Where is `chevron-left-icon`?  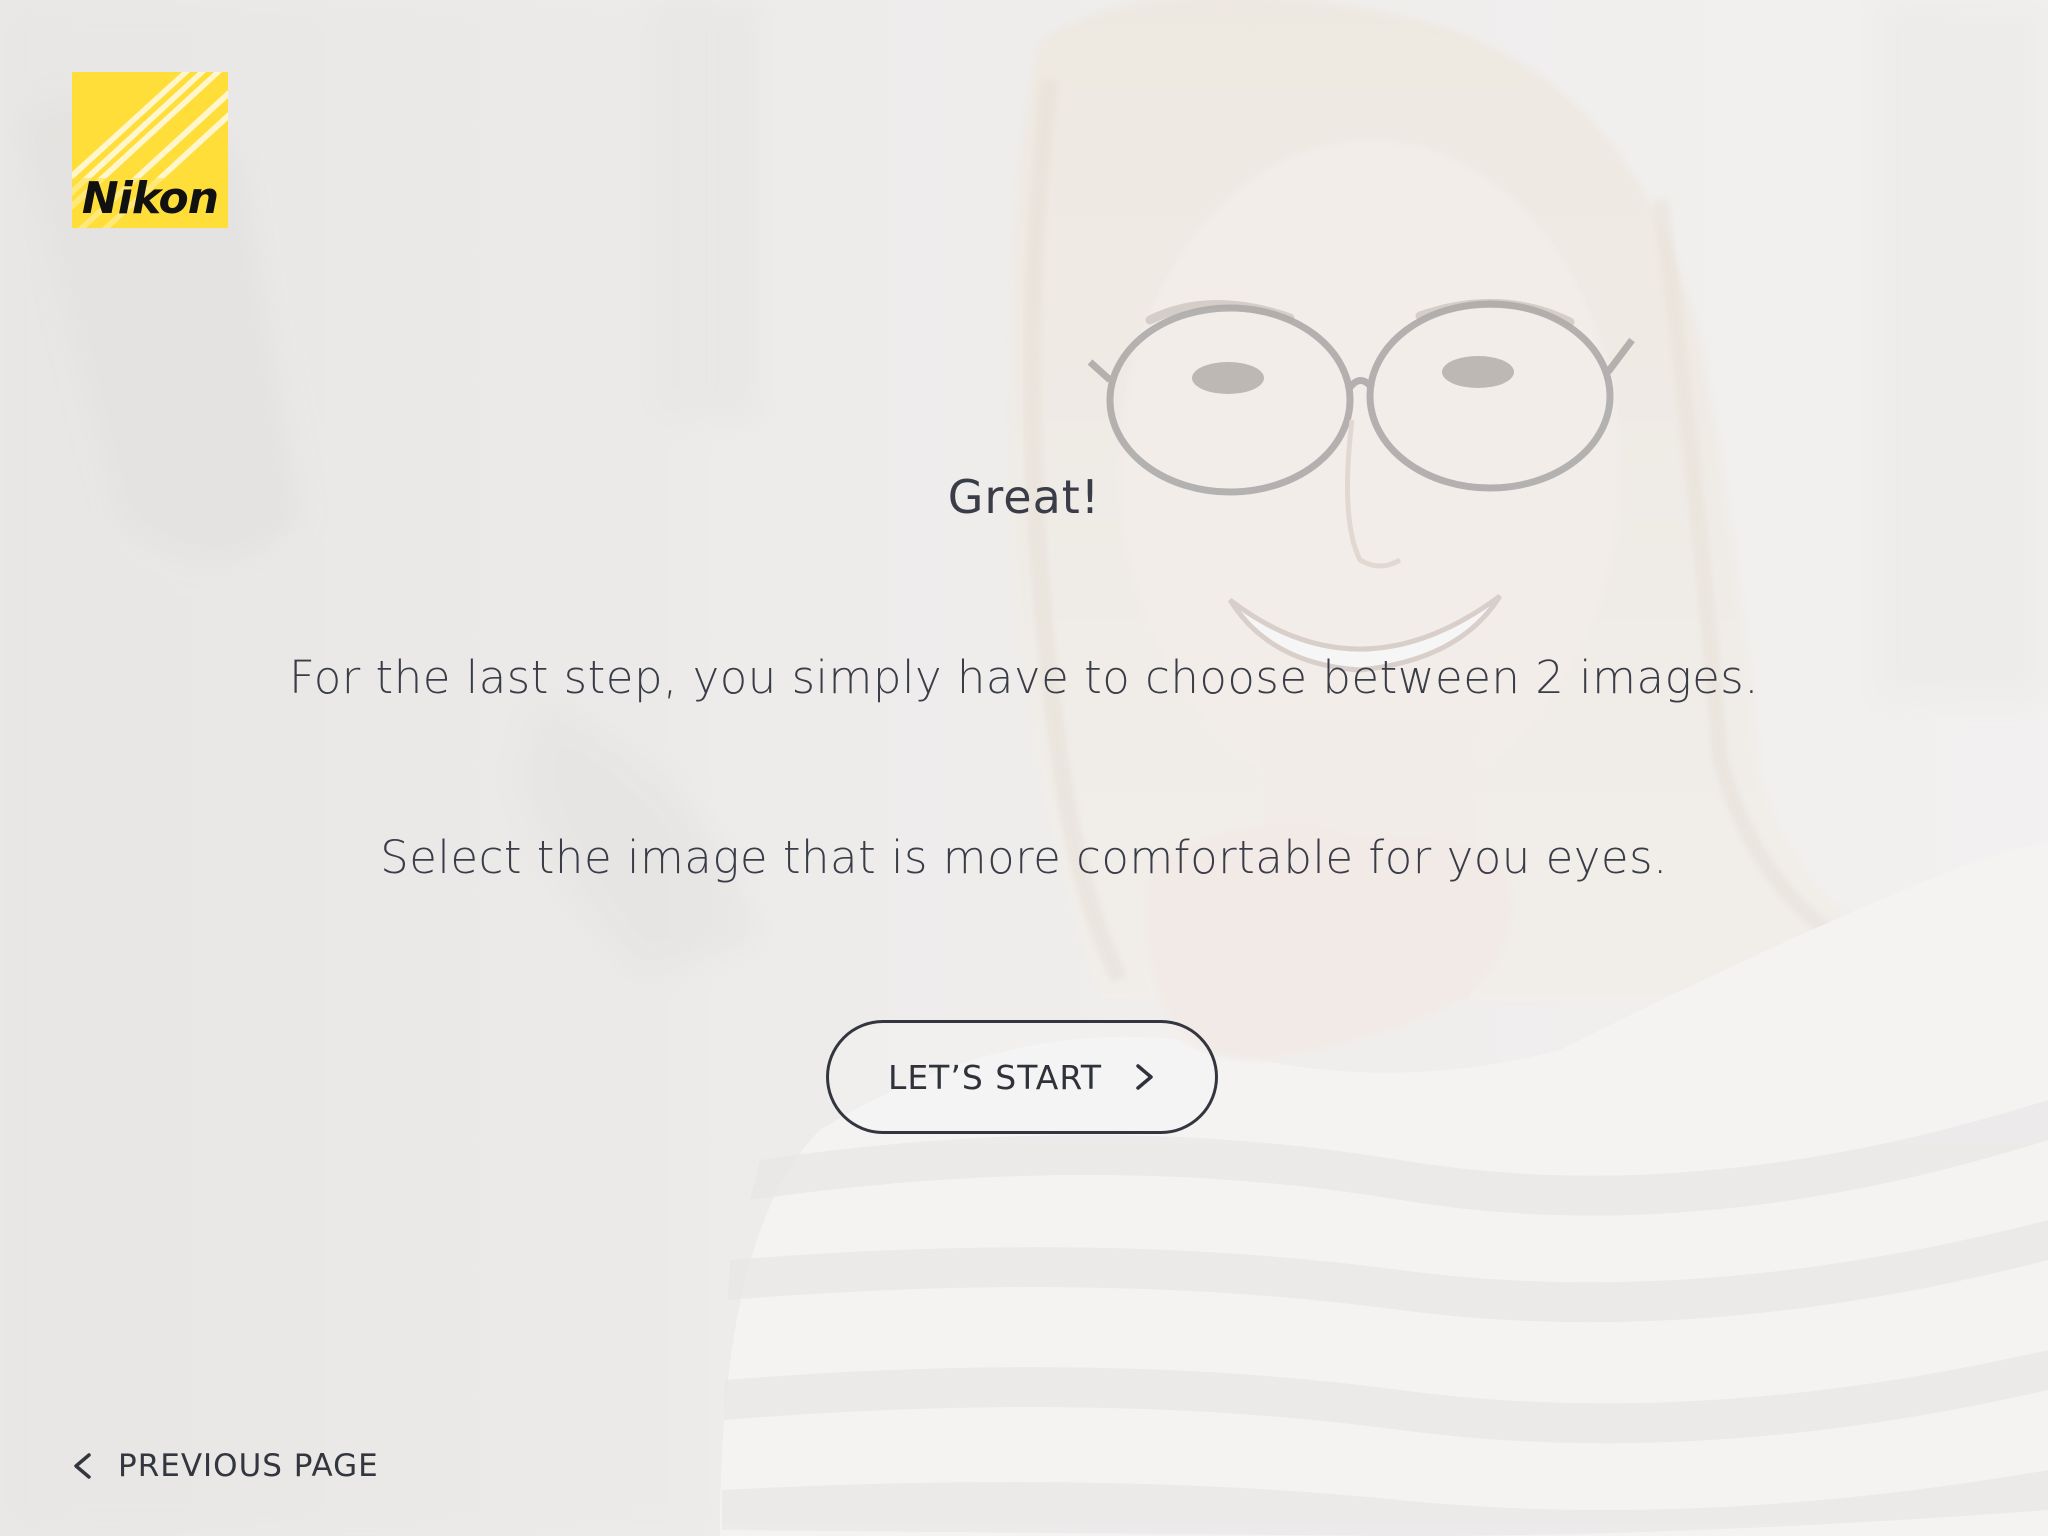
chevron-left-icon is located at coordinates (82, 1466).